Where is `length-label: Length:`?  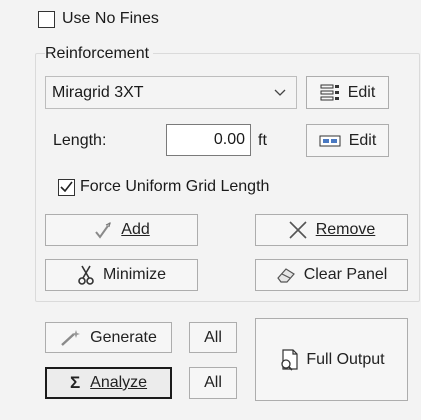
length-label: Length: is located at coordinates (80, 140).